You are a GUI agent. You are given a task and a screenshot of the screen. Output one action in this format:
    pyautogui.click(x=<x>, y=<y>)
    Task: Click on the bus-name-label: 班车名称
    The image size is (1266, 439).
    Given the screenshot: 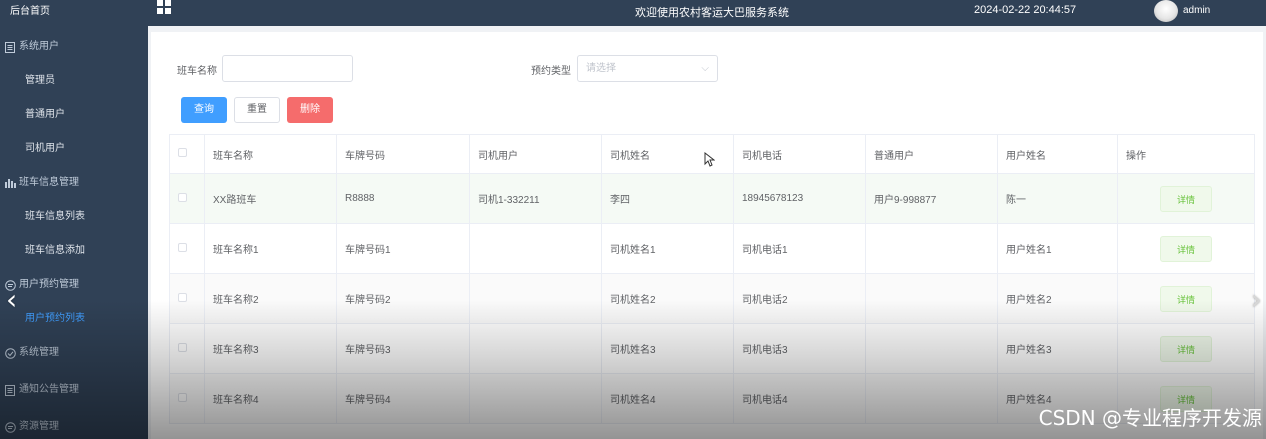 What is the action you would take?
    pyautogui.click(x=197, y=71)
    